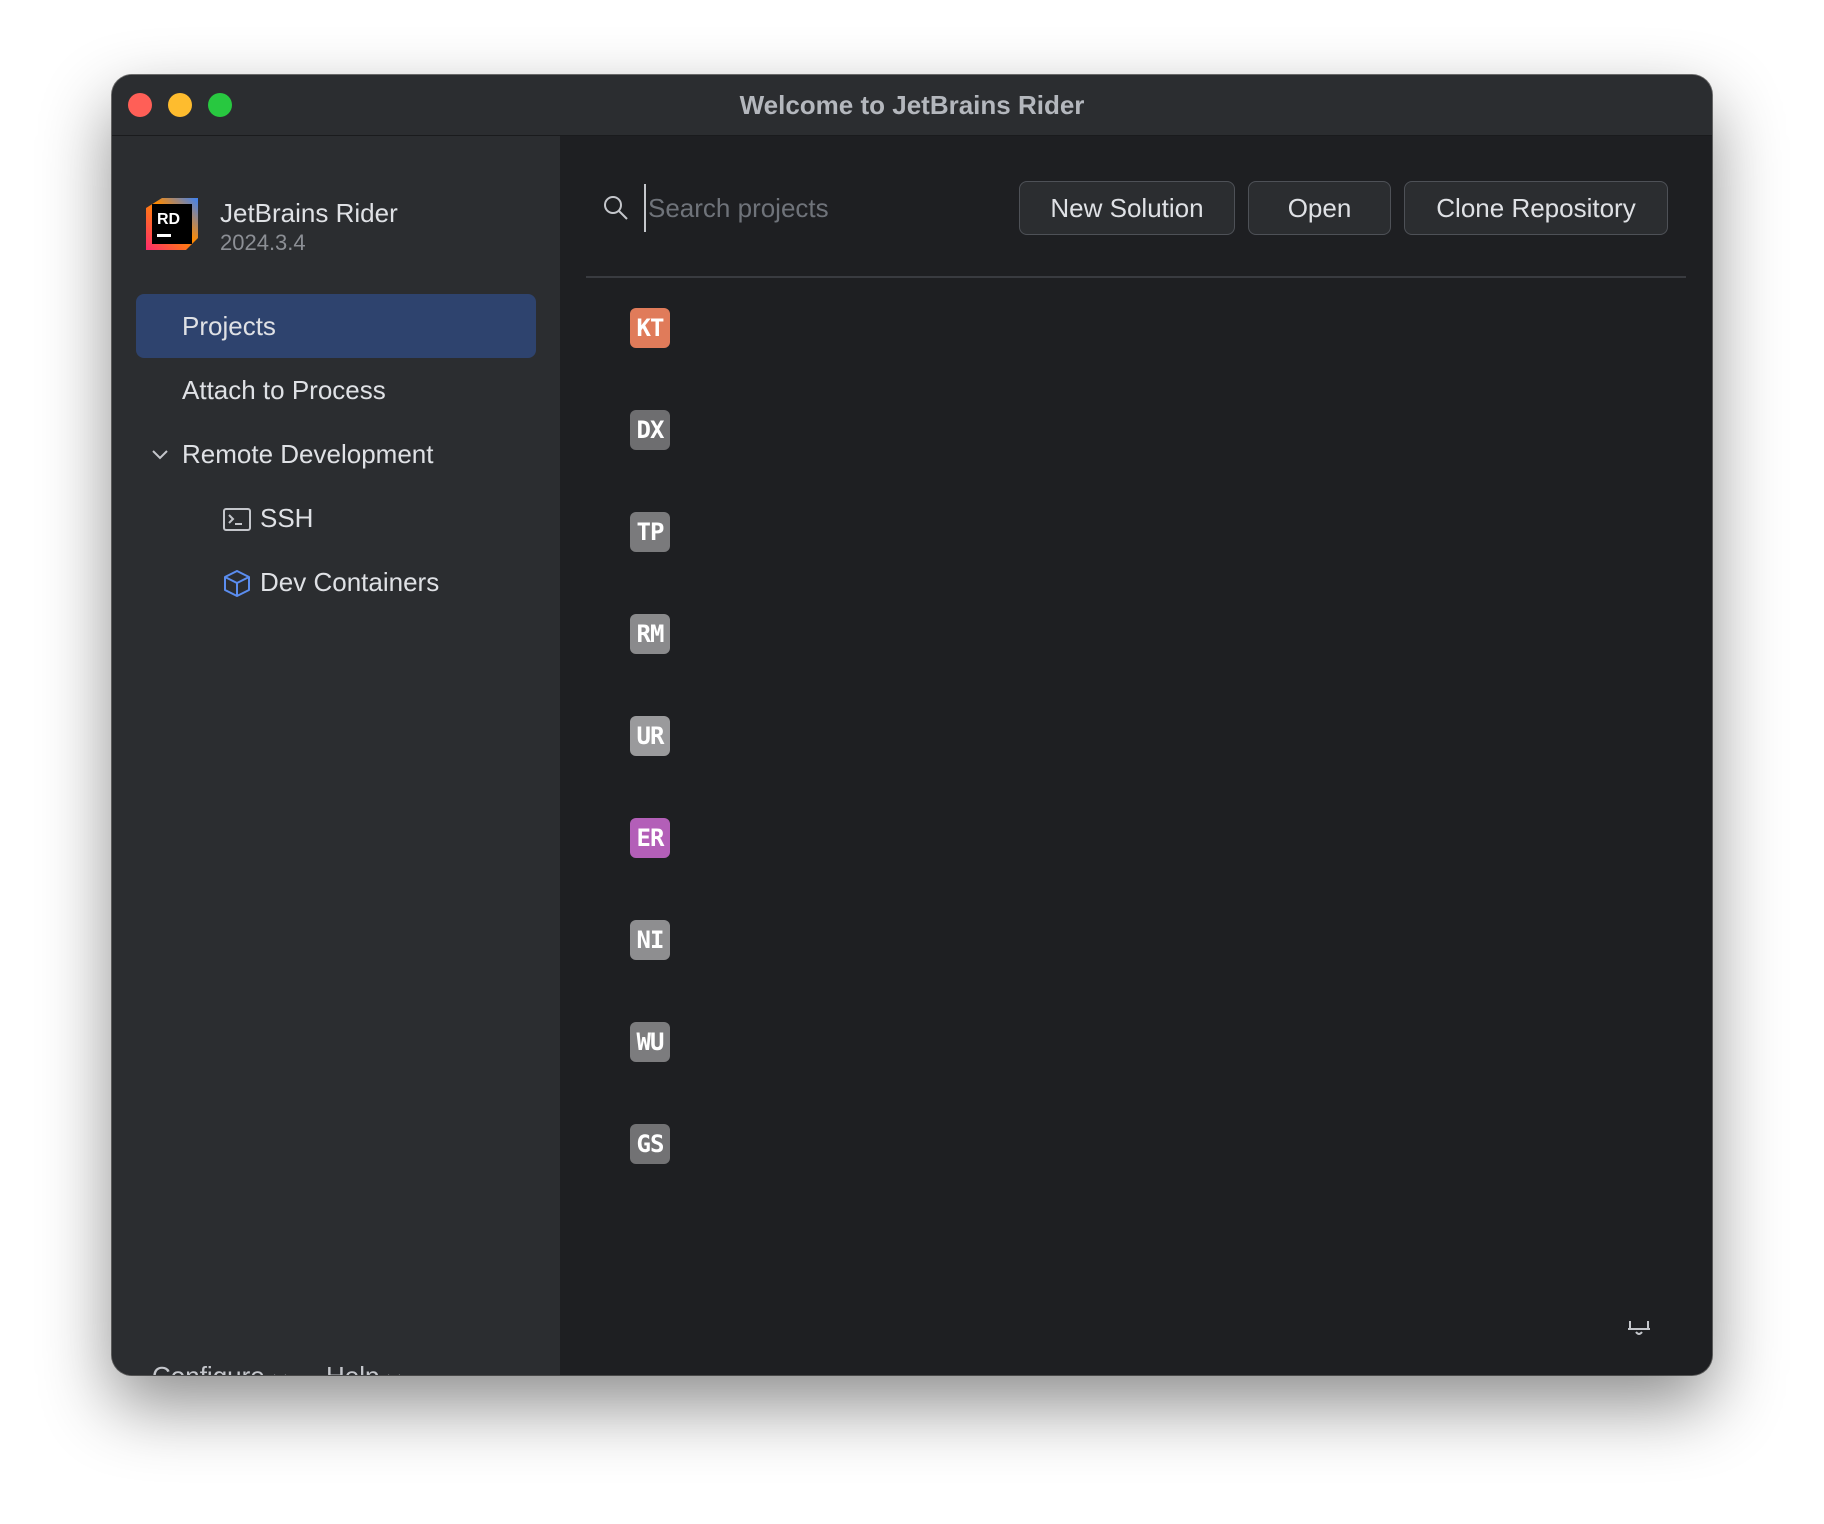  I want to click on project-row: KT, so click(1136, 329).